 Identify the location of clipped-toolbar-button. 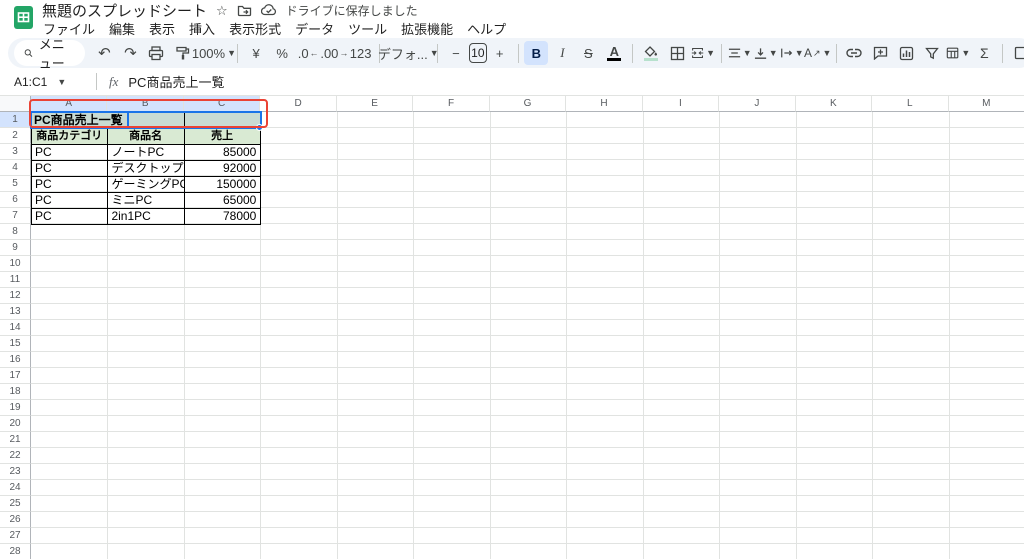
(1016, 53).